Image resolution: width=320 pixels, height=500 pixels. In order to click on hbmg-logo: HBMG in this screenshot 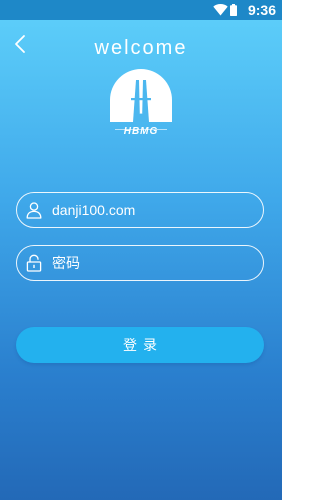, I will do `click(141, 103)`.